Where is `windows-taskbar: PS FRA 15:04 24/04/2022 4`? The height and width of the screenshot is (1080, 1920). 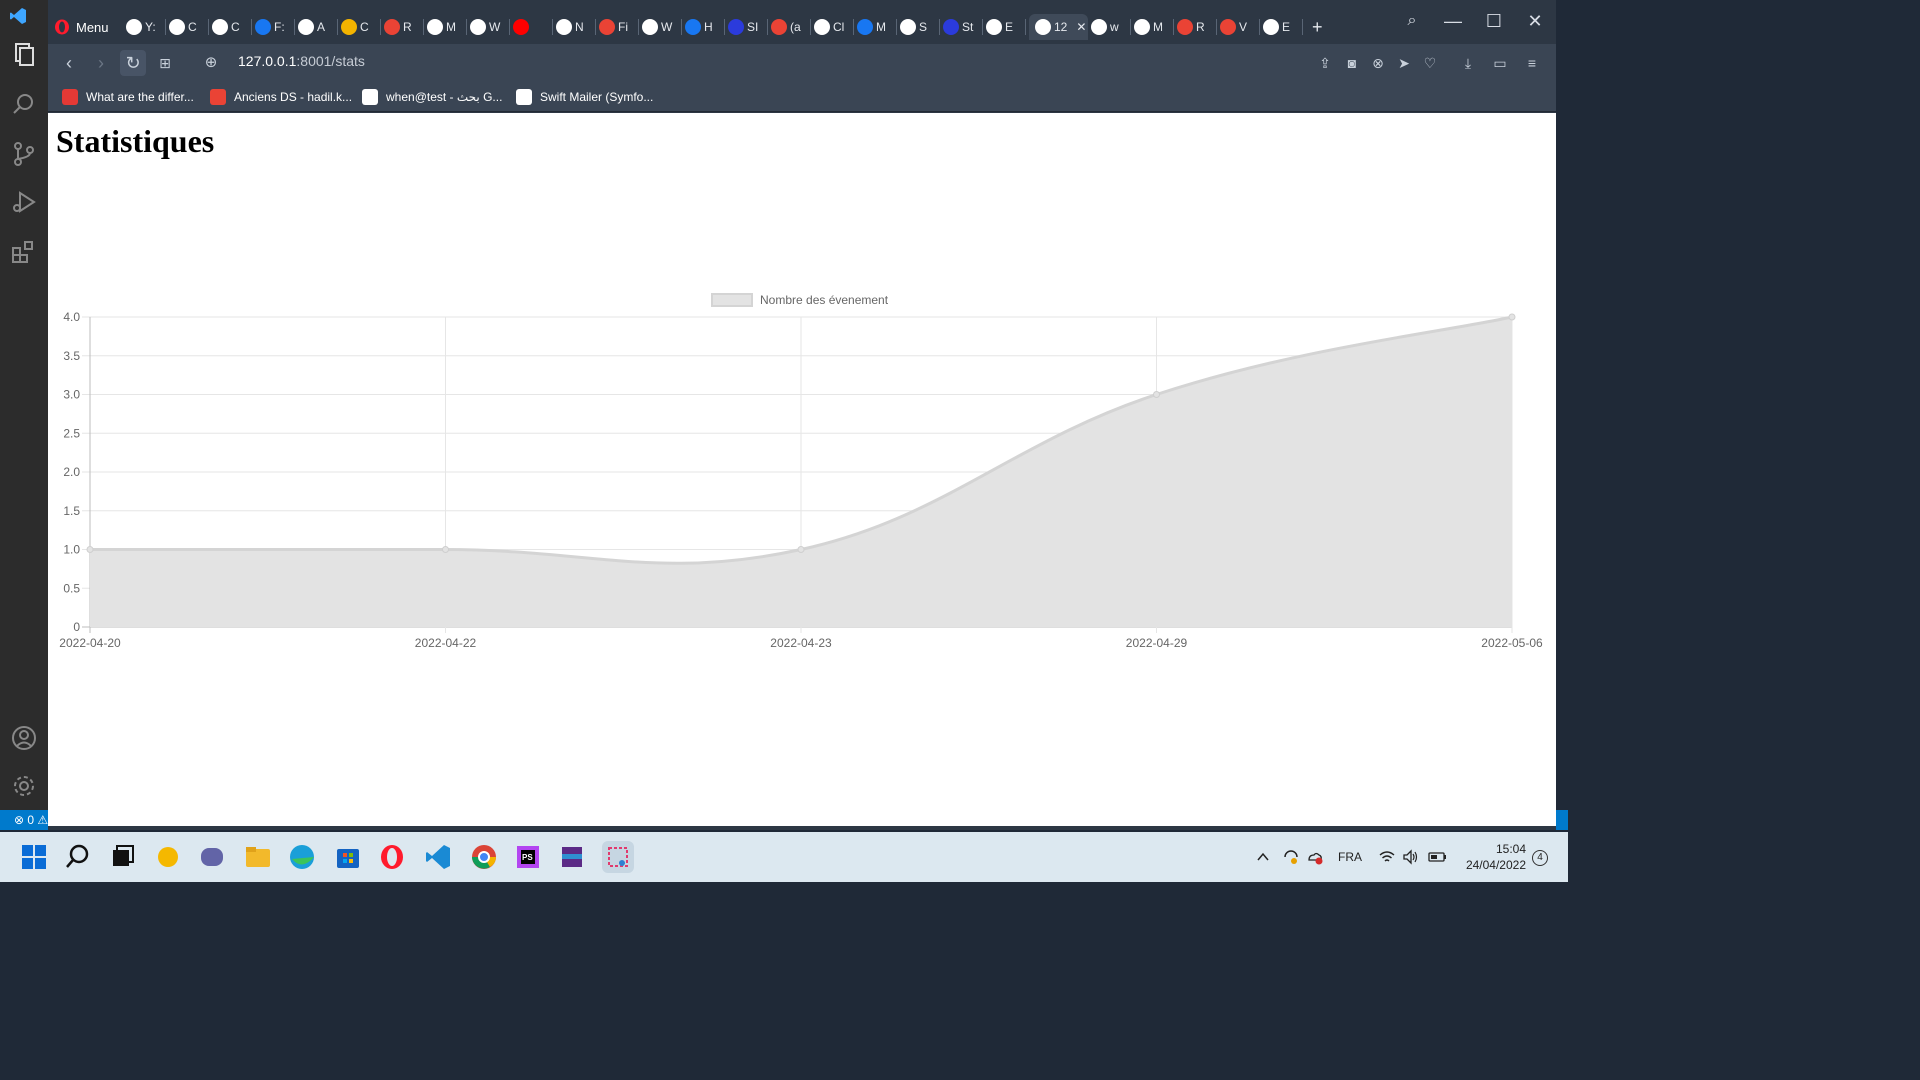 windows-taskbar: PS FRA 15:04 24/04/2022 4 is located at coordinates (784, 857).